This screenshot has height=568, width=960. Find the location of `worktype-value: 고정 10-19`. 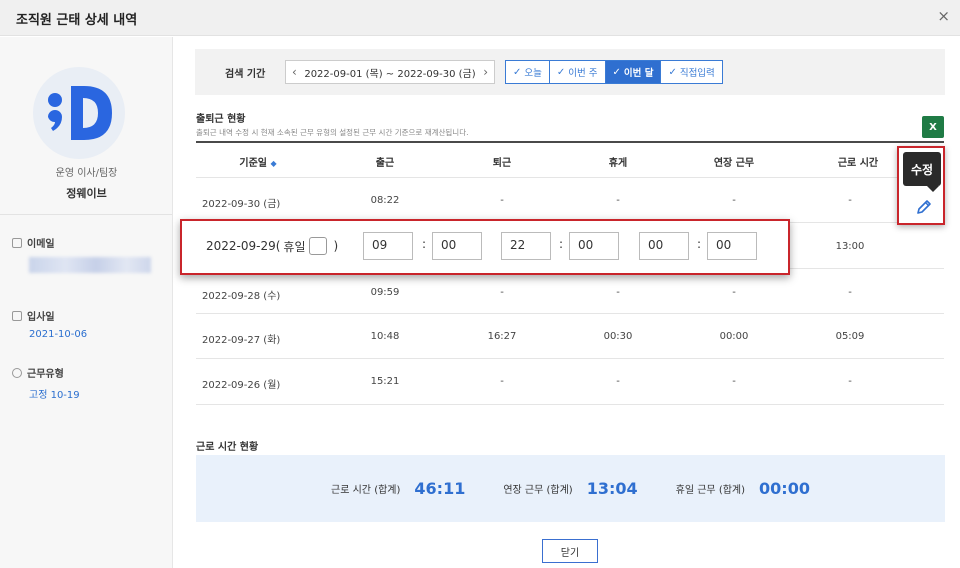

worktype-value: 고정 10-19 is located at coordinates (54, 395).